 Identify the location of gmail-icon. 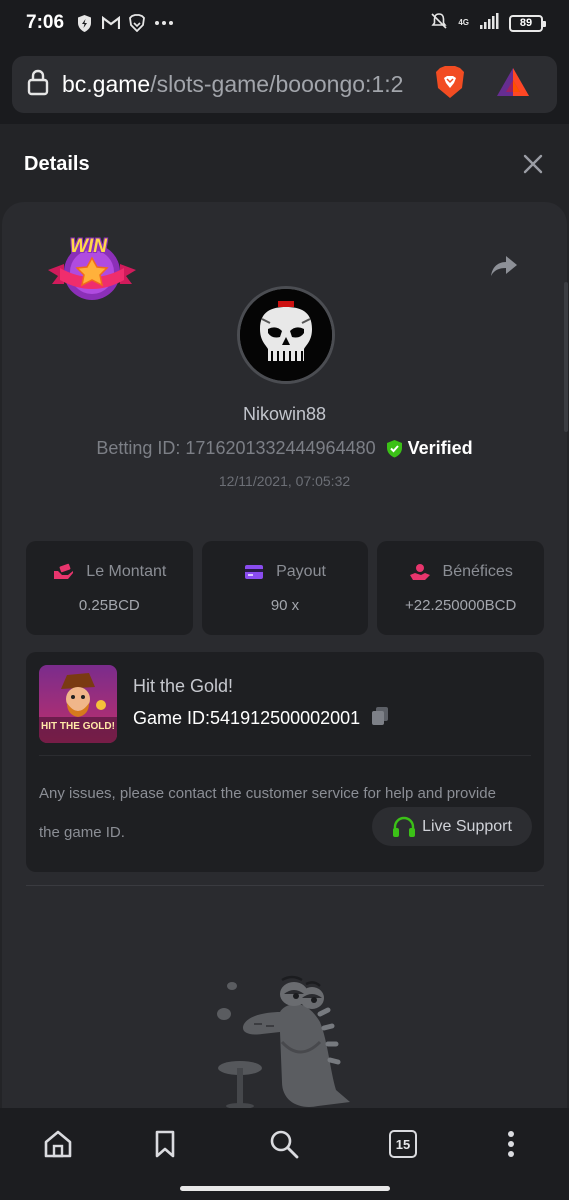
(111, 23).